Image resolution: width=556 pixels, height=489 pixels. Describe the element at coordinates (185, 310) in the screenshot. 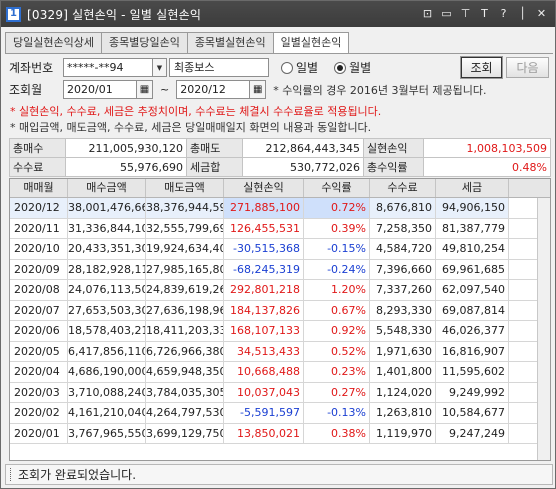

I see `table-cell: 27,636,198,960` at that location.